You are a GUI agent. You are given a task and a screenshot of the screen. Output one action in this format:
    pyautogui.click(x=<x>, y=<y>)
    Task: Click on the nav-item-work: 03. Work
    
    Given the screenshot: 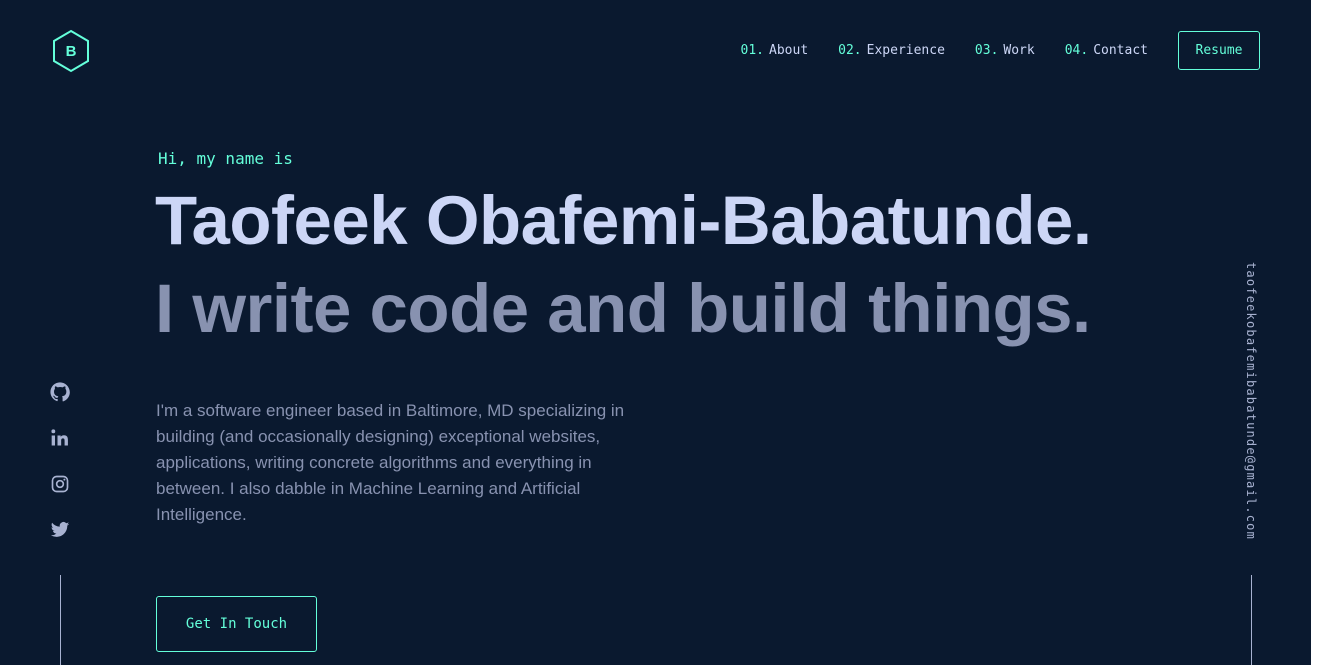 What is the action you would take?
    pyautogui.click(x=1005, y=50)
    